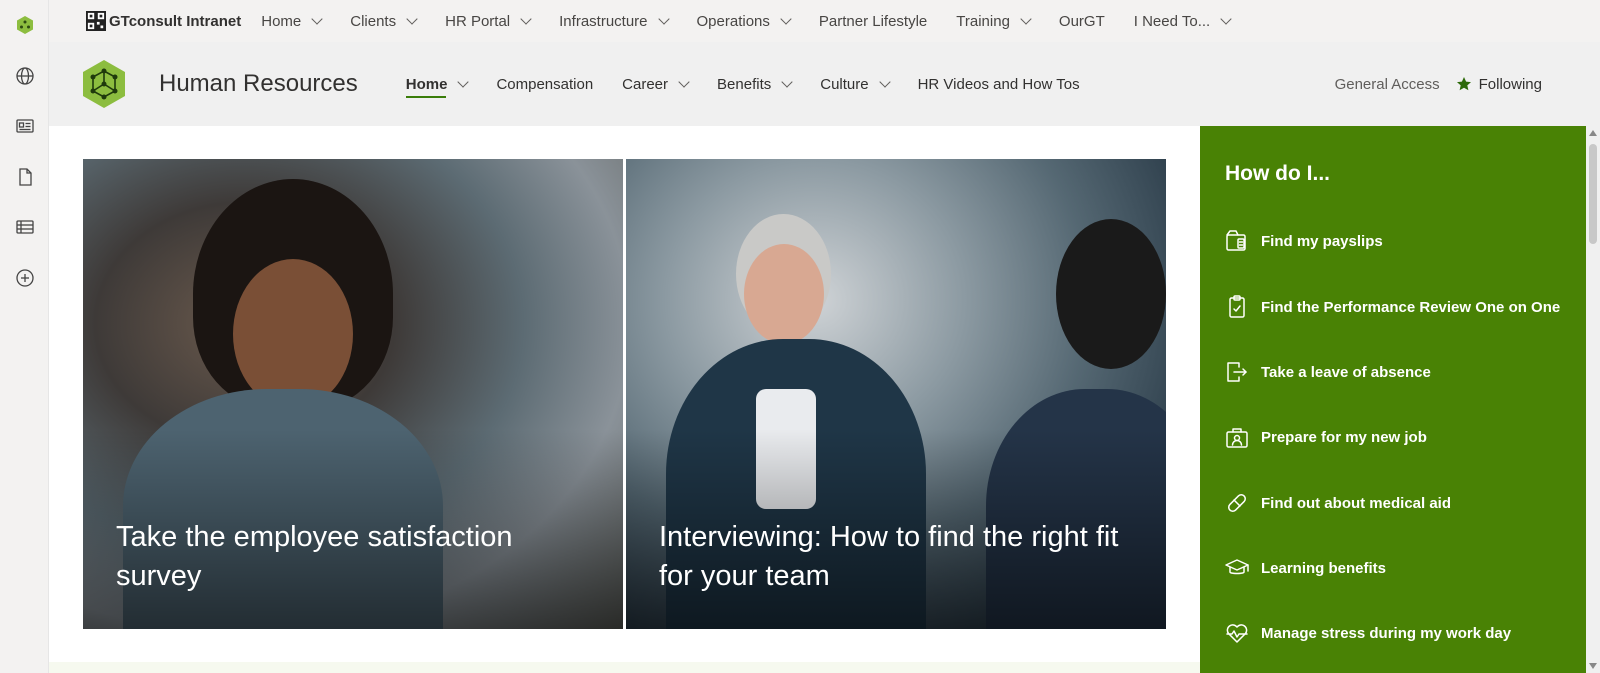 The image size is (1600, 673). I want to click on hub-nav-clients: Clients, so click(384, 21).